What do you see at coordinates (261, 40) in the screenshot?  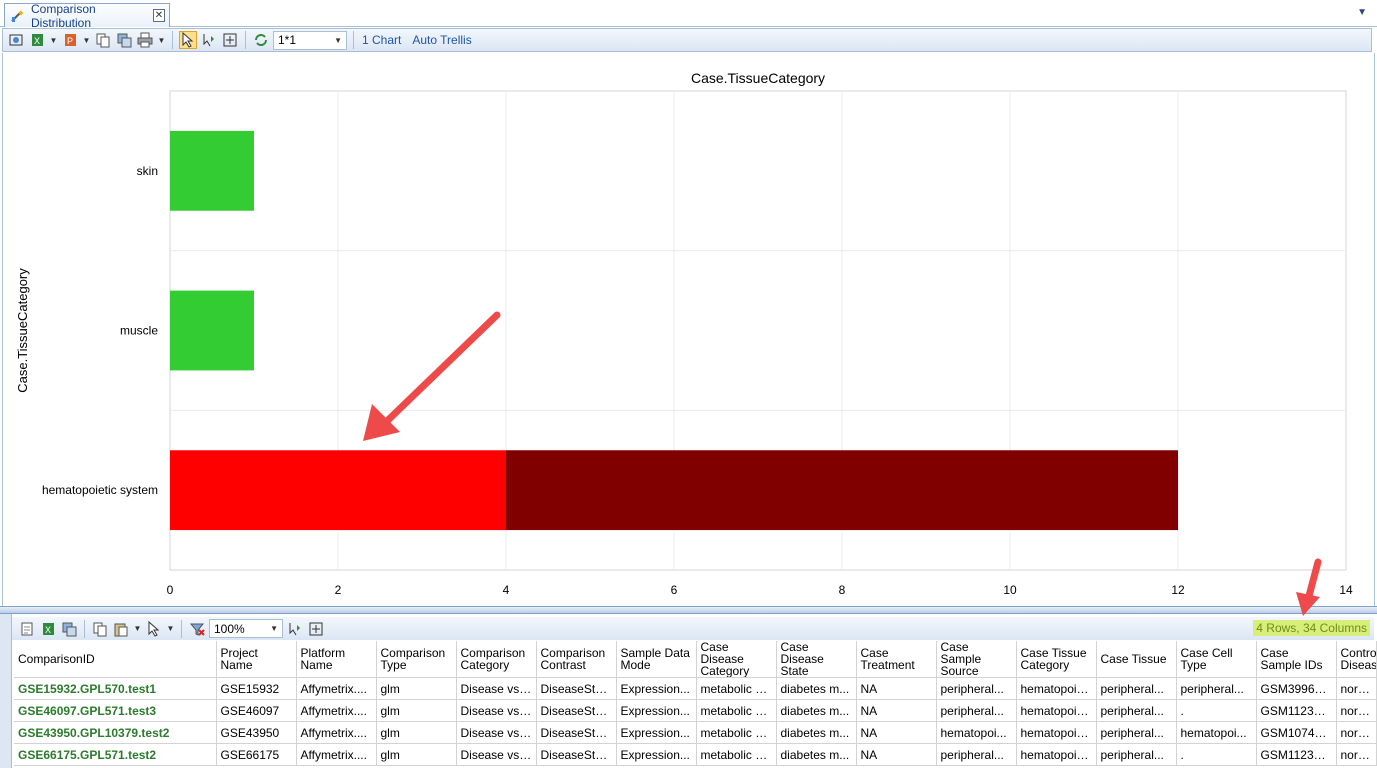 I see `refresh-icon` at bounding box center [261, 40].